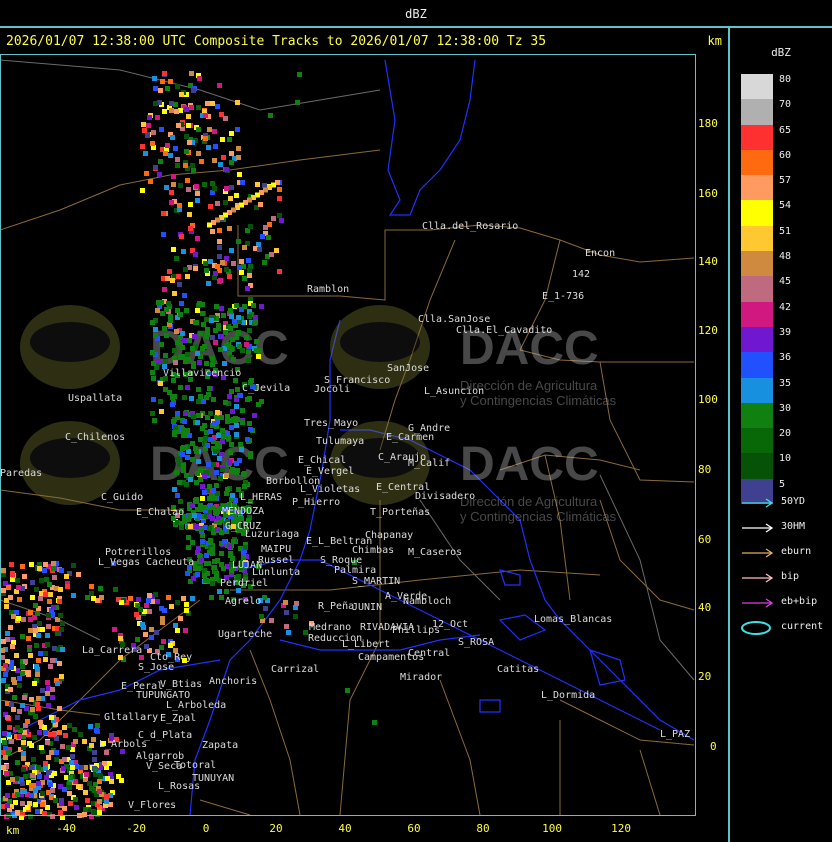 Image resolution: width=832 pixels, height=842 pixels. Describe the element at coordinates (781, 238) in the screenshot. I see `legend-level: 51` at that location.